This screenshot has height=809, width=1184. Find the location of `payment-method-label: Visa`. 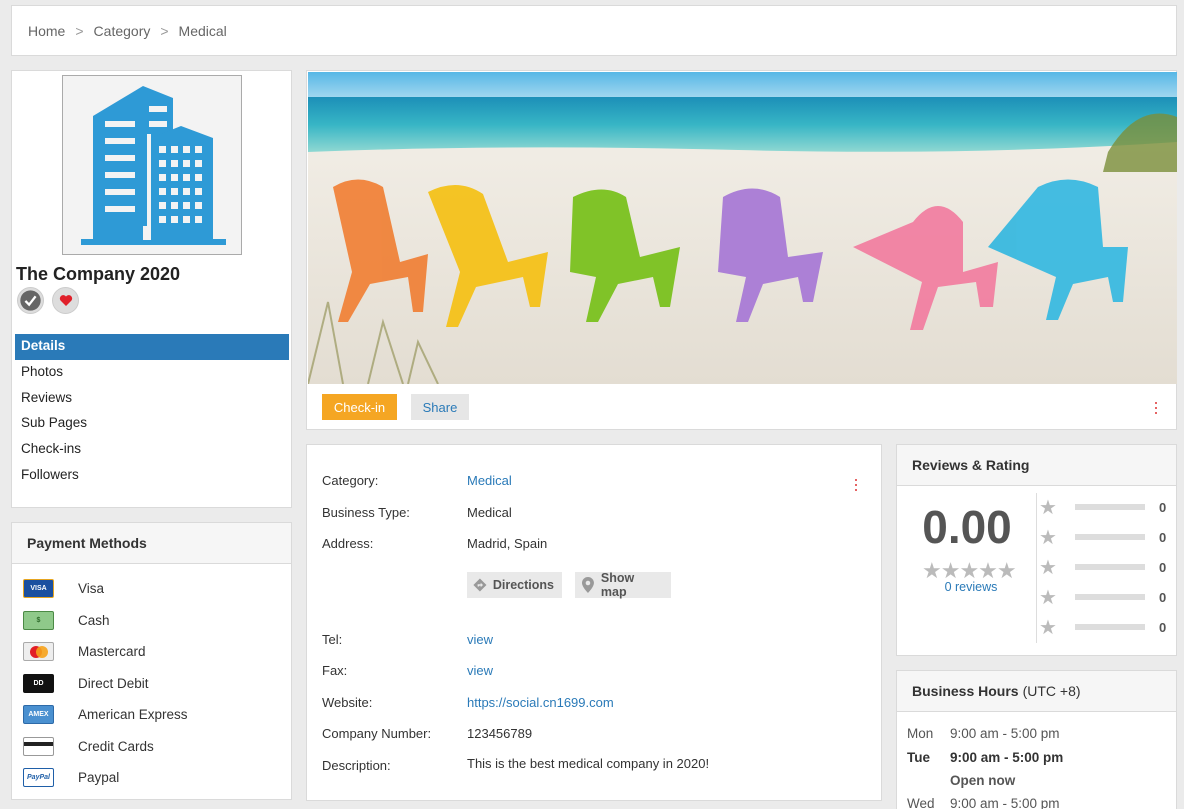

payment-method-label: Visa is located at coordinates (91, 589).